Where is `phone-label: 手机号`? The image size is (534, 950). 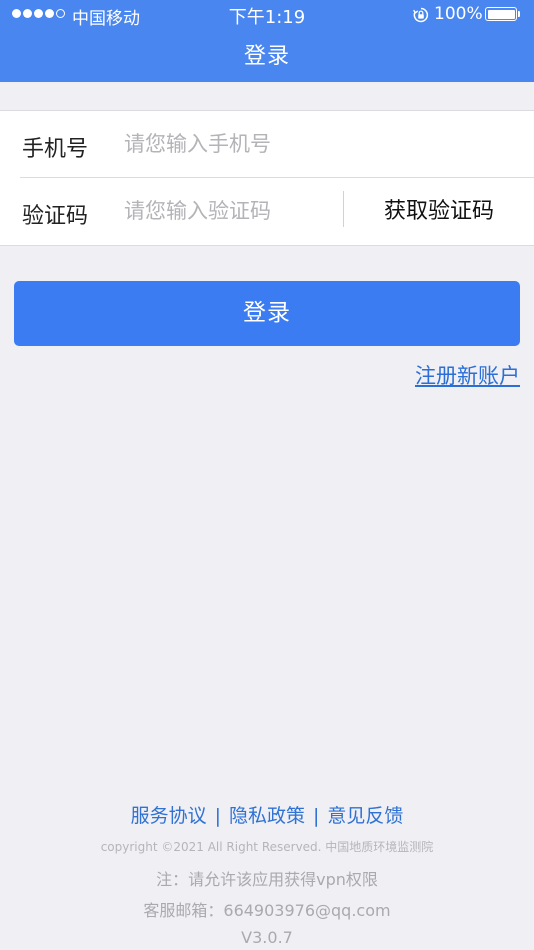 phone-label: 手机号 is located at coordinates (55, 149).